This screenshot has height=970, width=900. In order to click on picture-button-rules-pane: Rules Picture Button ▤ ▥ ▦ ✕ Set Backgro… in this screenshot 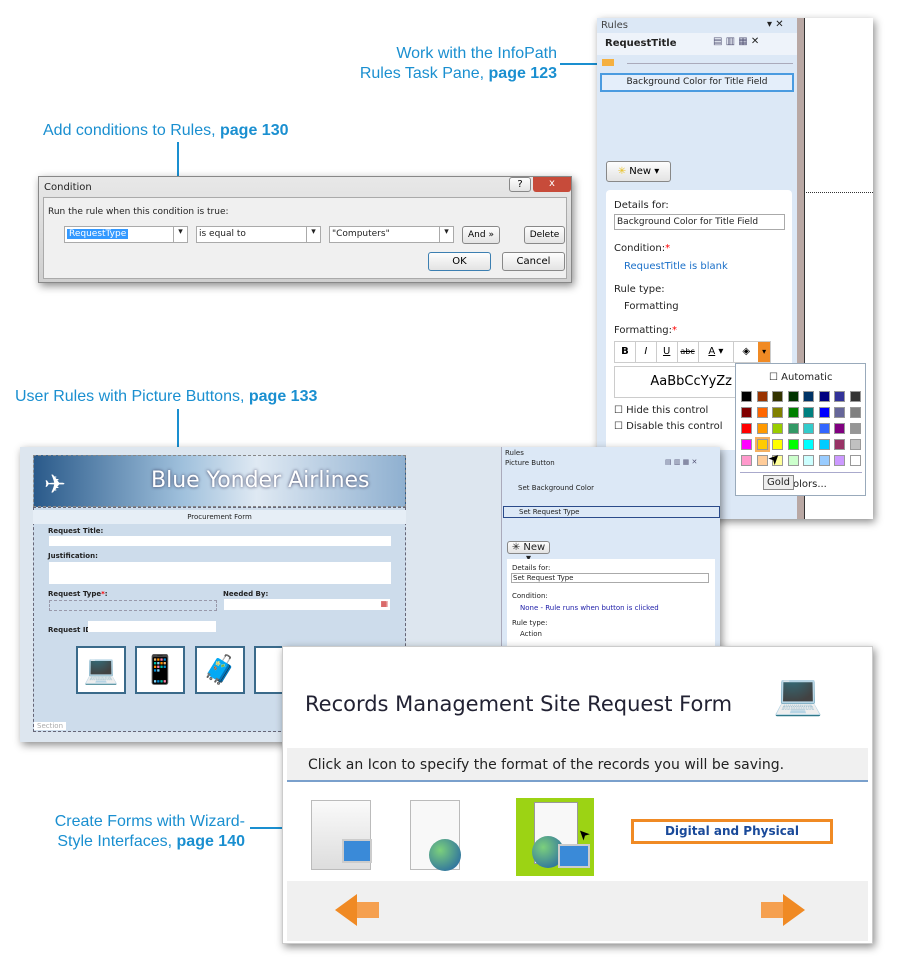, I will do `click(610, 547)`.